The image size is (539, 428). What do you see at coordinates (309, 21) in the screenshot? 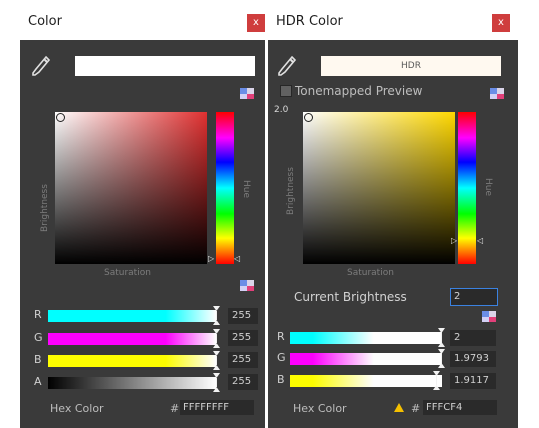
I see `window-title: HDR Color` at bounding box center [309, 21].